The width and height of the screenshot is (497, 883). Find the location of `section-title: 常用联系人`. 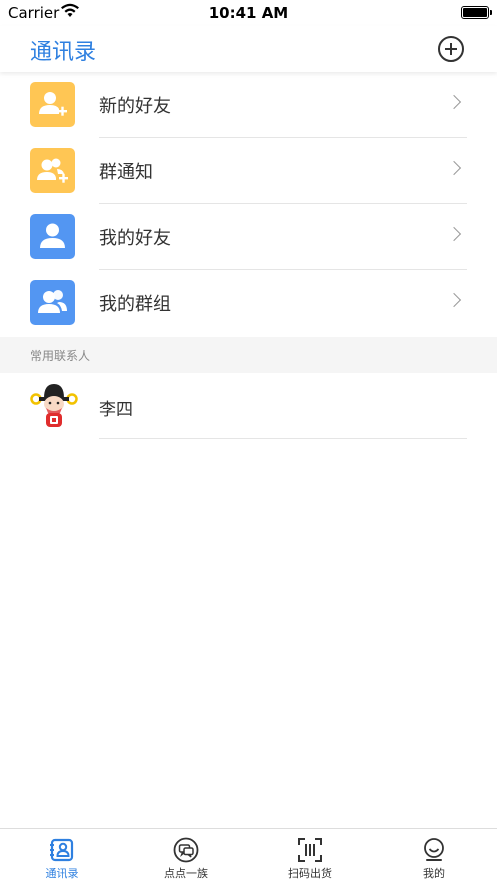

section-title: 常用联系人 is located at coordinates (60, 356).